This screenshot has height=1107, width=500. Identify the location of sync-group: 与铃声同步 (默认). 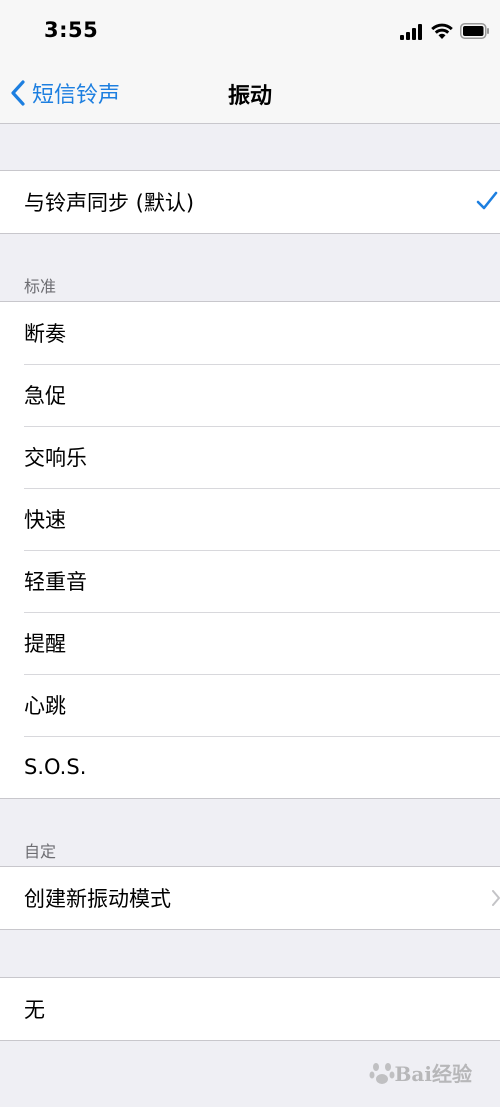
(250, 202).